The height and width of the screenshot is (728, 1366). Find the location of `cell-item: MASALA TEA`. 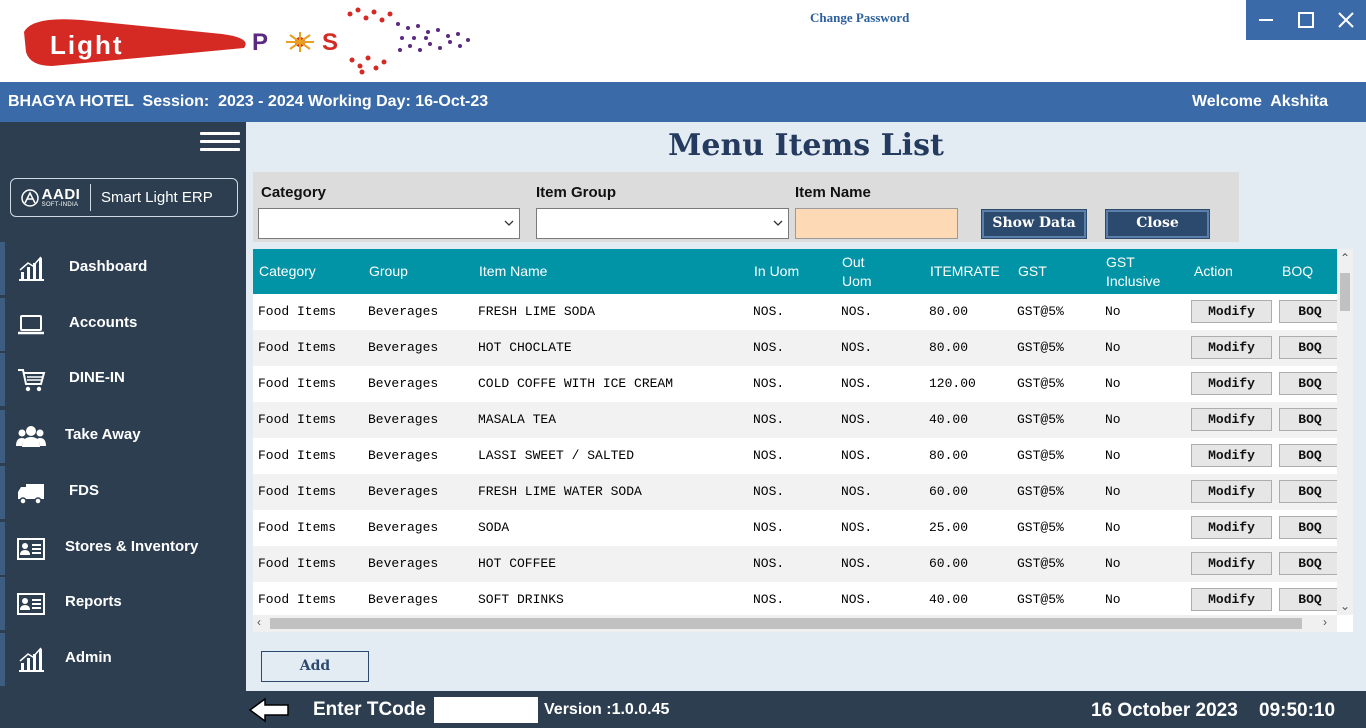

cell-item: MASALA TEA is located at coordinates (517, 419).